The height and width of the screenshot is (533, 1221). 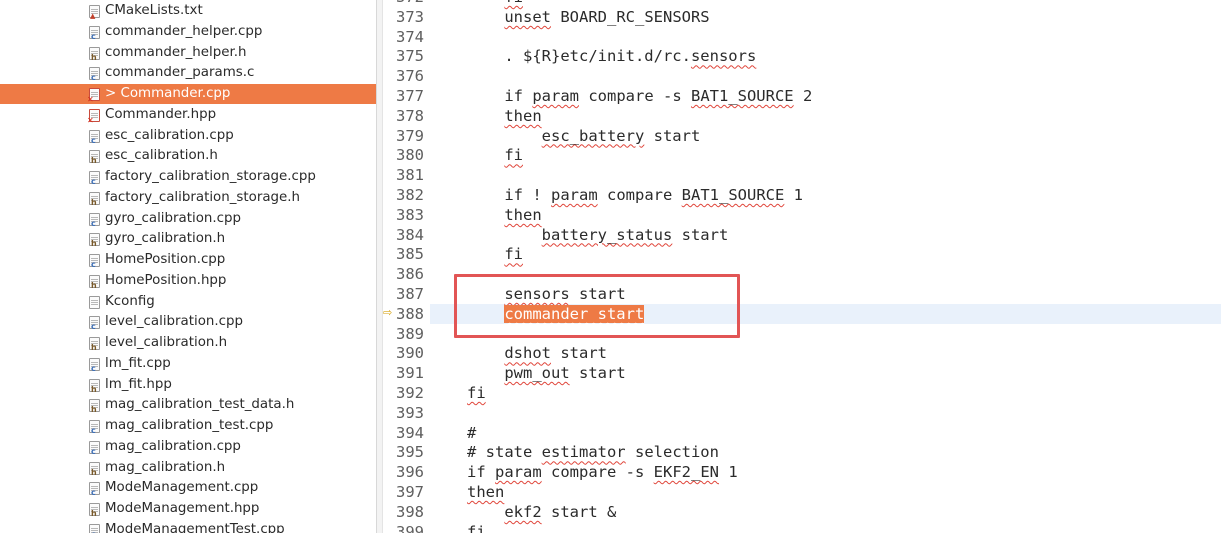 What do you see at coordinates (621, 135) in the screenshot?
I see `code-text: esc_battery start` at bounding box center [621, 135].